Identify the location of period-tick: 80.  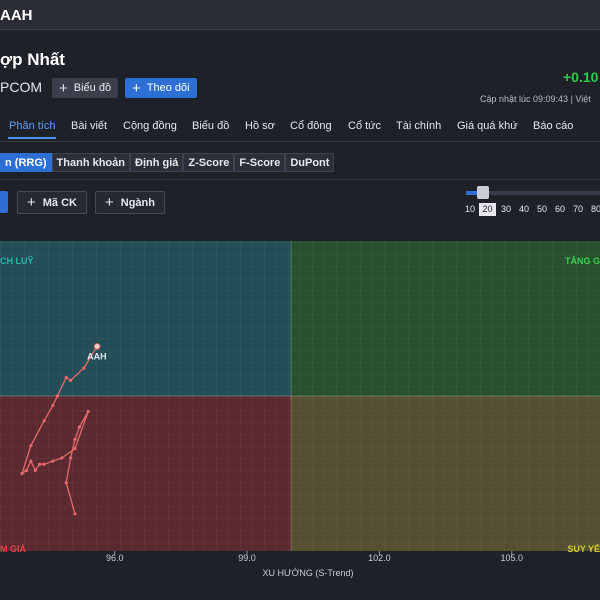
(593, 209).